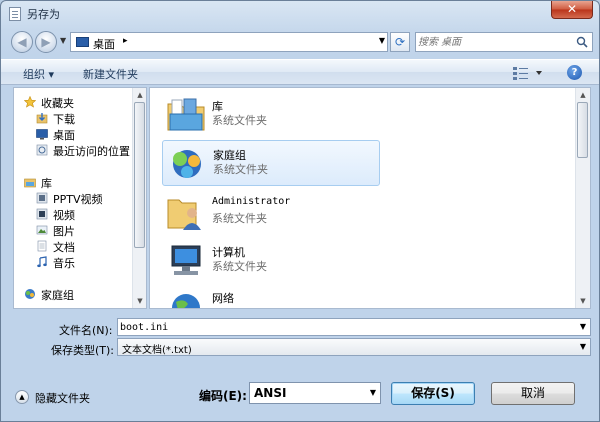 This screenshot has height=422, width=600. Describe the element at coordinates (493, 42) in the screenshot. I see `search-input` at that location.